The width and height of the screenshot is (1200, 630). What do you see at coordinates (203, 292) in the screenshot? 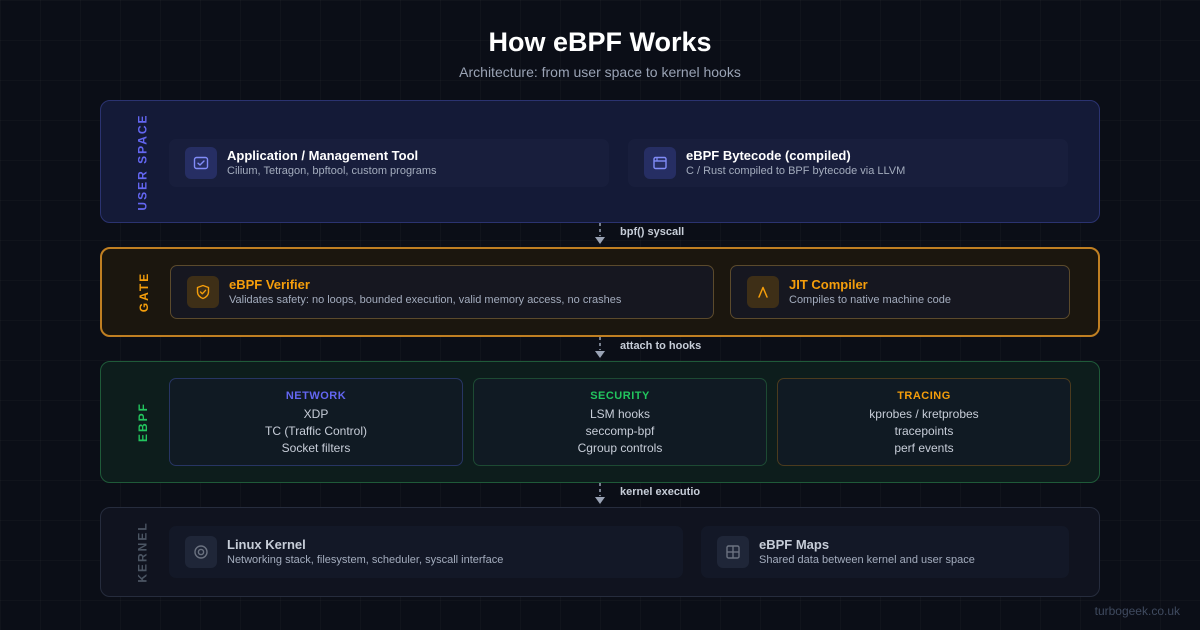
I see `shield-check-icon` at bounding box center [203, 292].